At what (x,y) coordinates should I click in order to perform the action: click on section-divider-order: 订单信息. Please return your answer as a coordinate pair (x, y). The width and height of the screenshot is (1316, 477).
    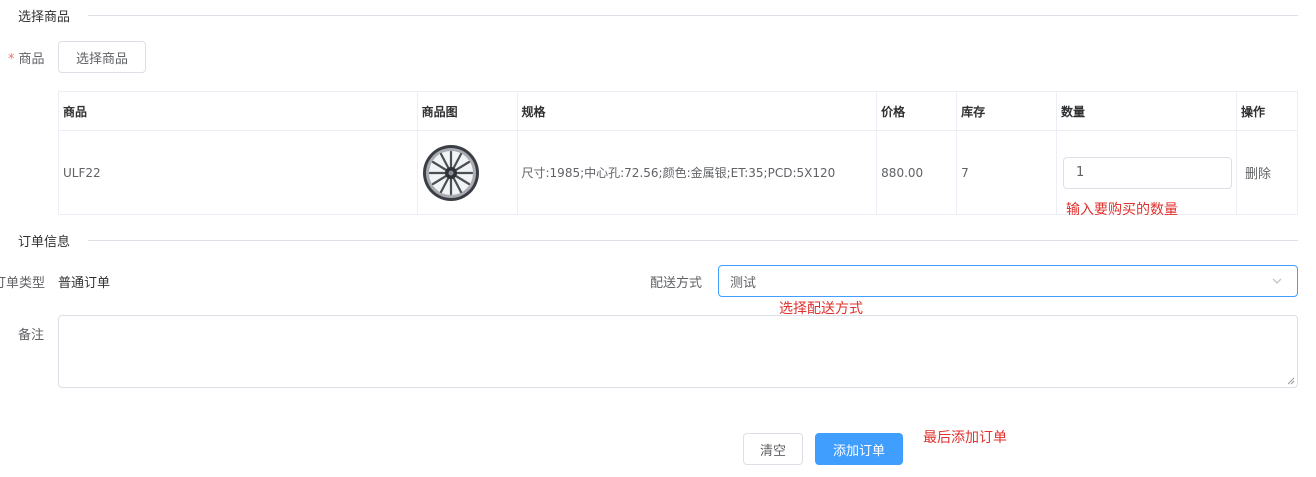
    Looking at the image, I should click on (649, 240).